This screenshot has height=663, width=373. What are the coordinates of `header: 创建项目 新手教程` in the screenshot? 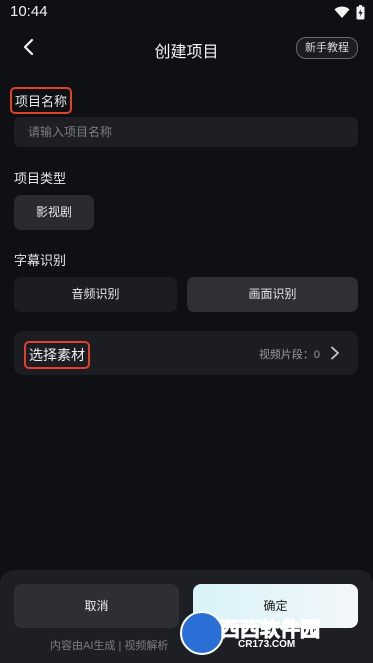 It's located at (186, 48).